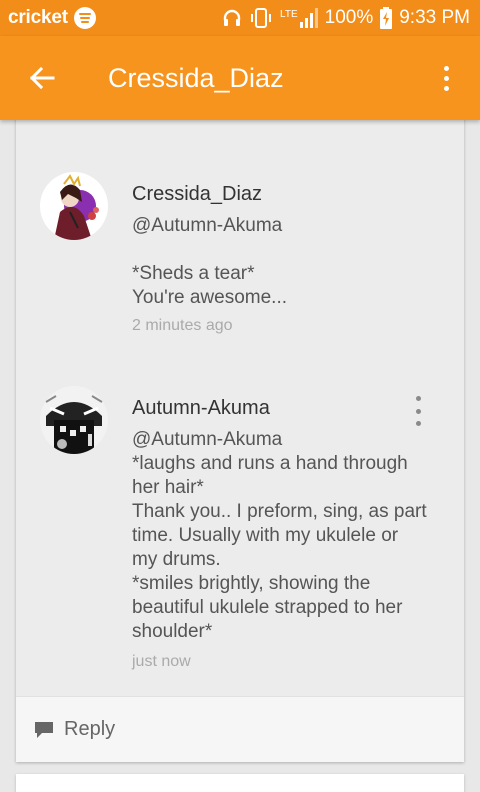 This screenshot has width=480, height=792. I want to click on back-button, so click(42, 78).